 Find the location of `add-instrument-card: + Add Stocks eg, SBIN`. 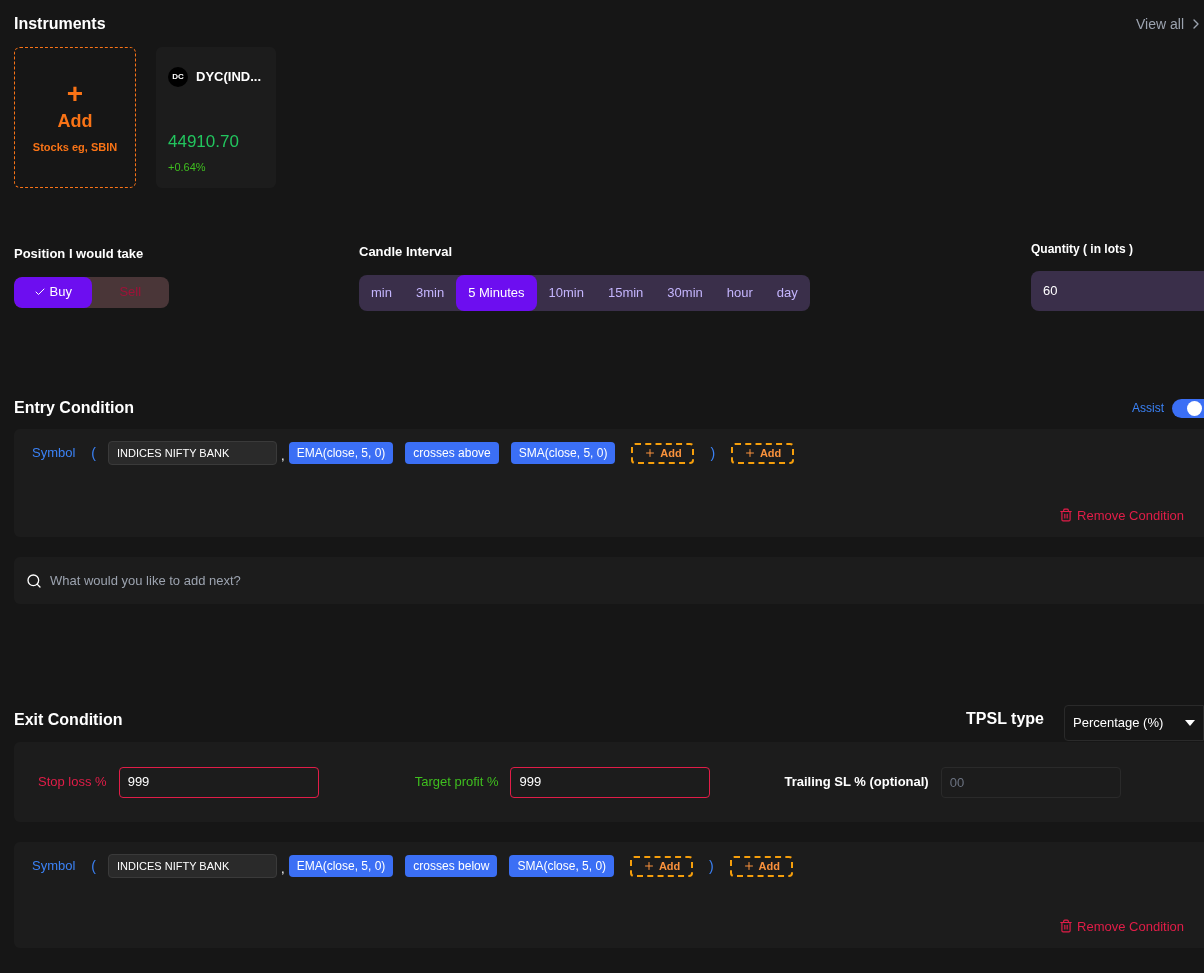

add-instrument-card: + Add Stocks eg, SBIN is located at coordinates (75, 117).